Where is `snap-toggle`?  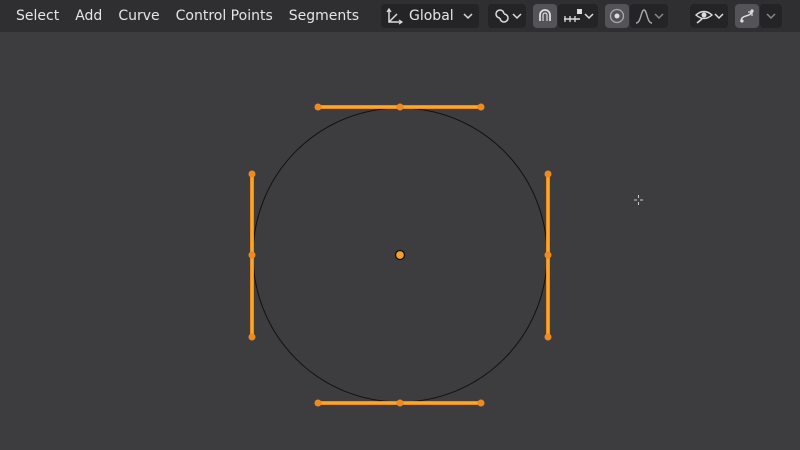
snap-toggle is located at coordinates (545, 16).